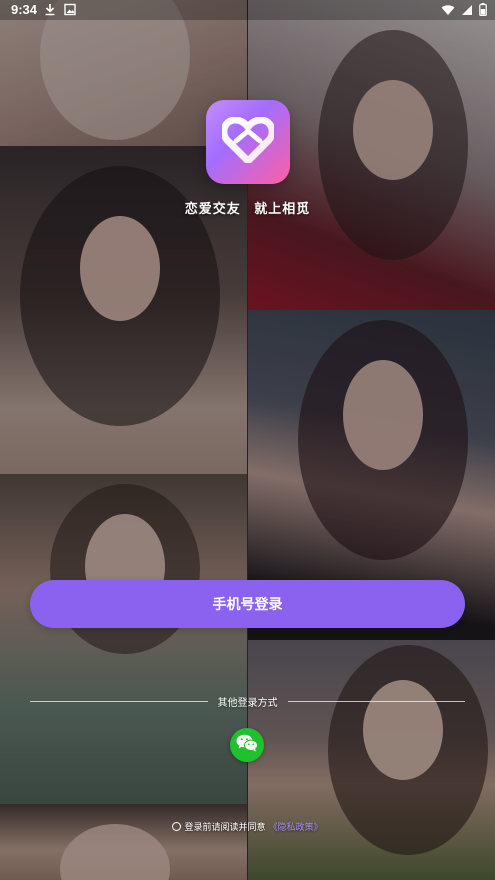 The width and height of the screenshot is (495, 880). I want to click on status-time: 9:34, so click(24, 9).